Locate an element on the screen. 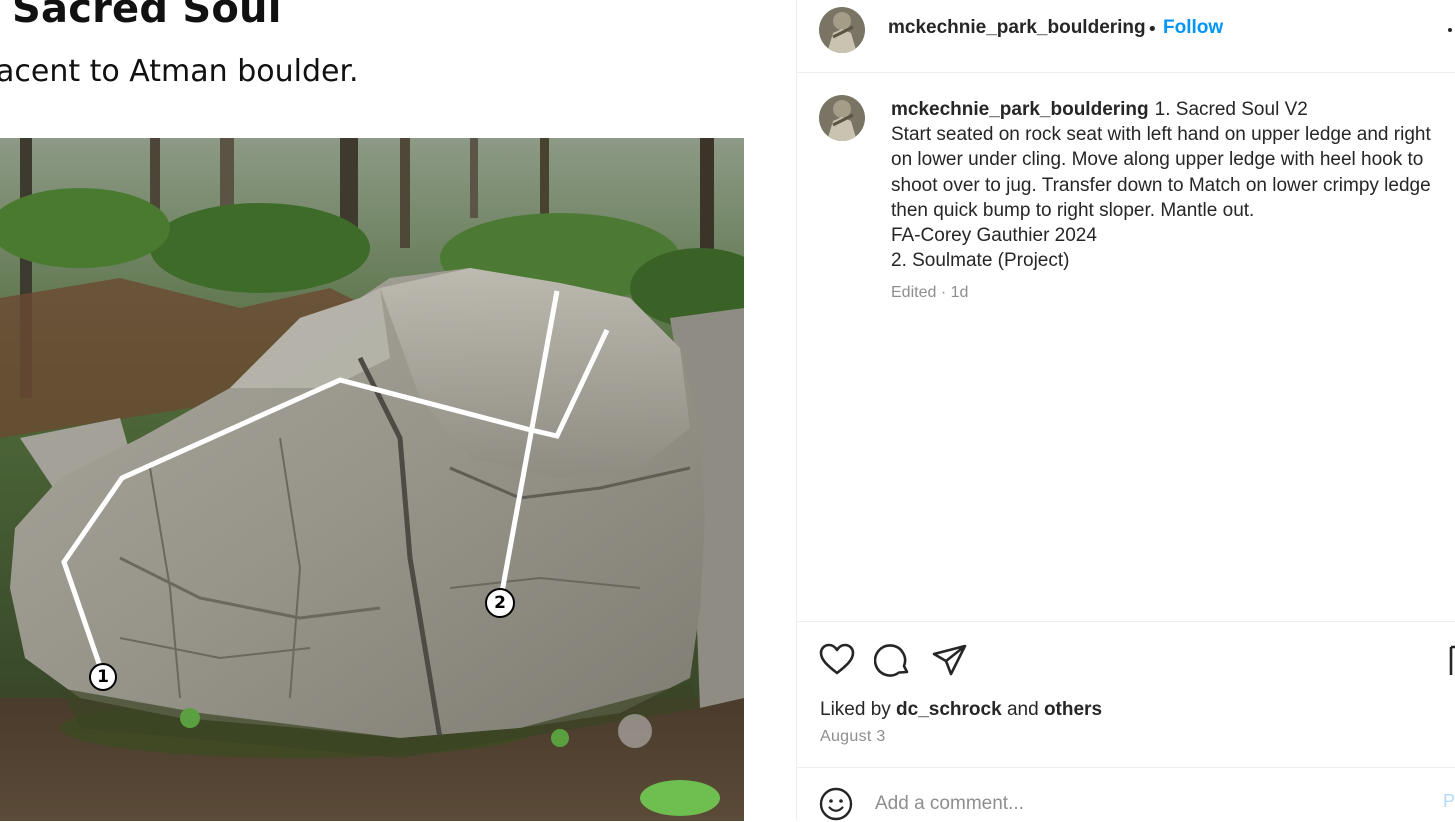 This screenshot has height=822, width=1455. comment-bar: Po is located at coordinates (1126, 794).